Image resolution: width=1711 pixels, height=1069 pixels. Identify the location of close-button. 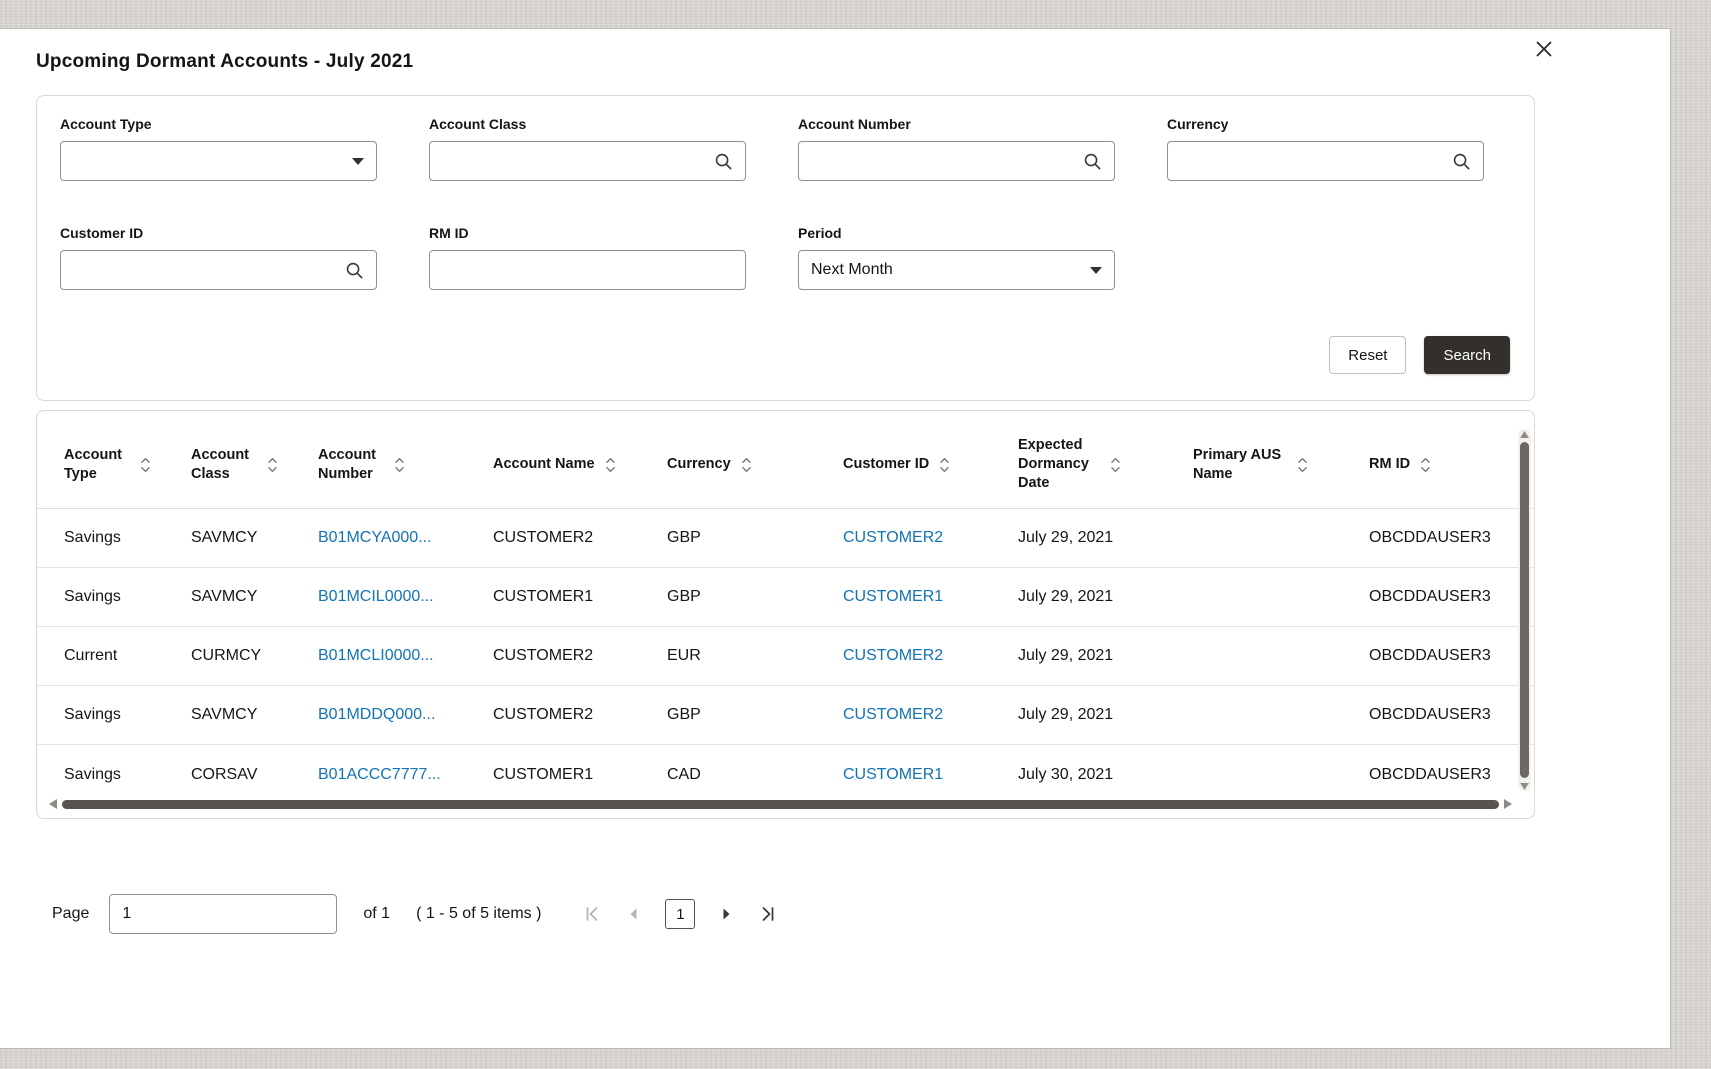
(1544, 49).